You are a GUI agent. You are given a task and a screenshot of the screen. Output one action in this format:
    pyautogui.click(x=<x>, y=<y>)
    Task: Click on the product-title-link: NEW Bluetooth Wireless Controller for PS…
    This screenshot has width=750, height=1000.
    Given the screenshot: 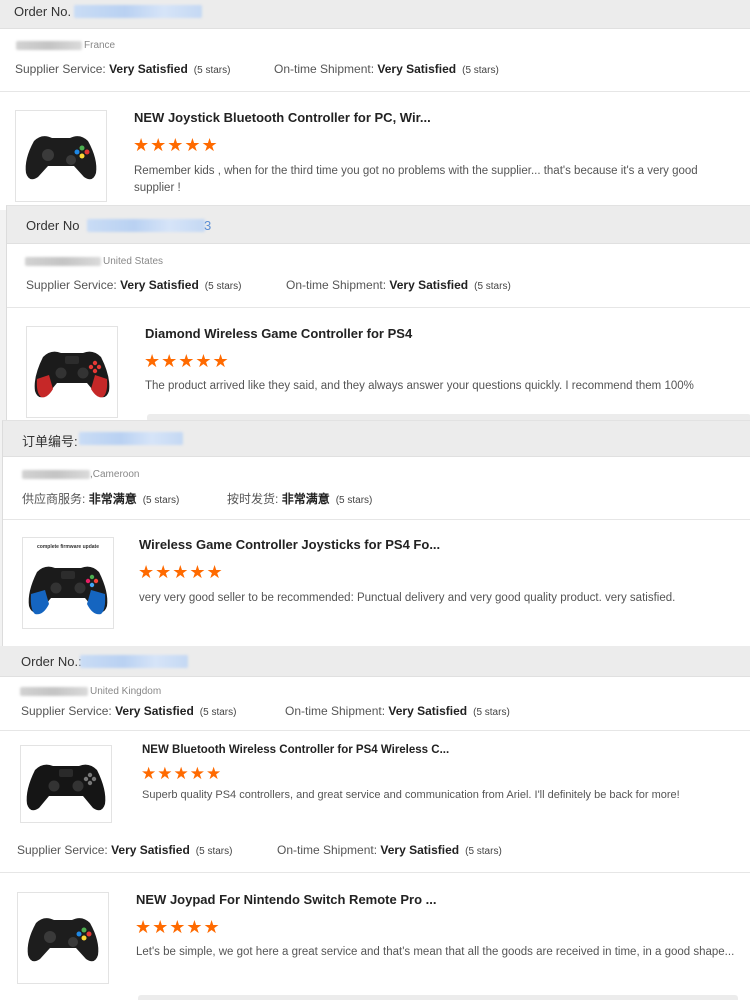 What is the action you would take?
    pyautogui.click(x=295, y=750)
    